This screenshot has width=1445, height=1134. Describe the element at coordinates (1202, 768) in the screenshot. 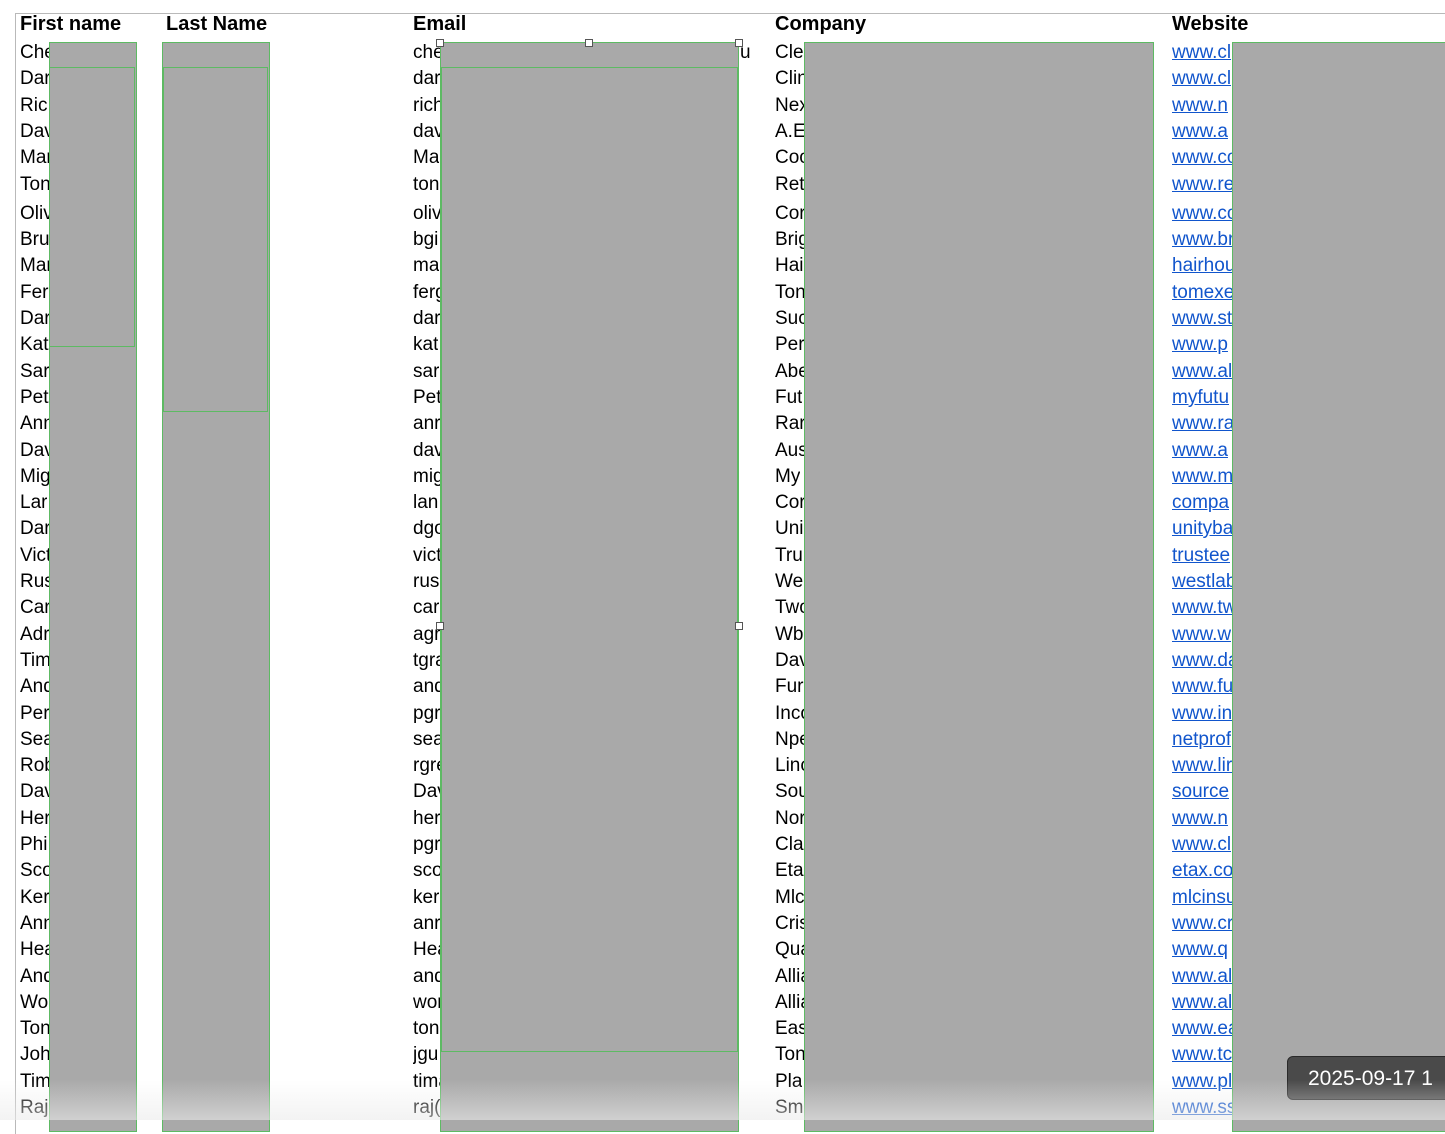

I see `cell-website: www.lir` at that location.